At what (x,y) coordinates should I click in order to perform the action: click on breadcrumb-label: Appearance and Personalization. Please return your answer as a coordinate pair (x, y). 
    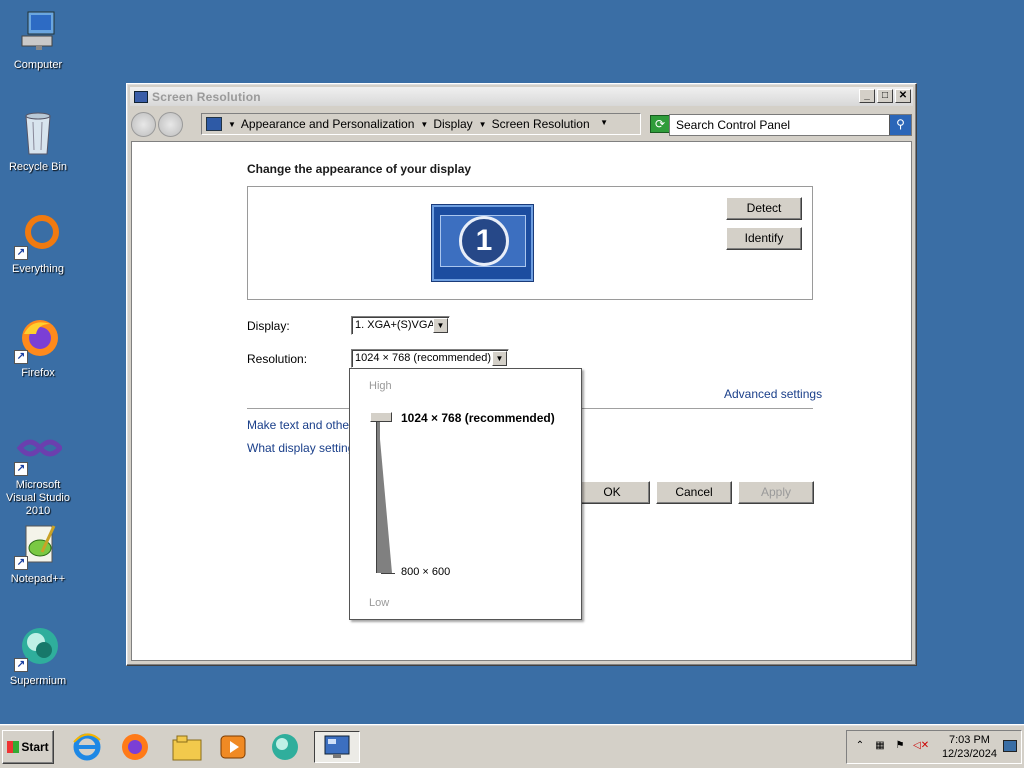
    Looking at the image, I should click on (327, 124).